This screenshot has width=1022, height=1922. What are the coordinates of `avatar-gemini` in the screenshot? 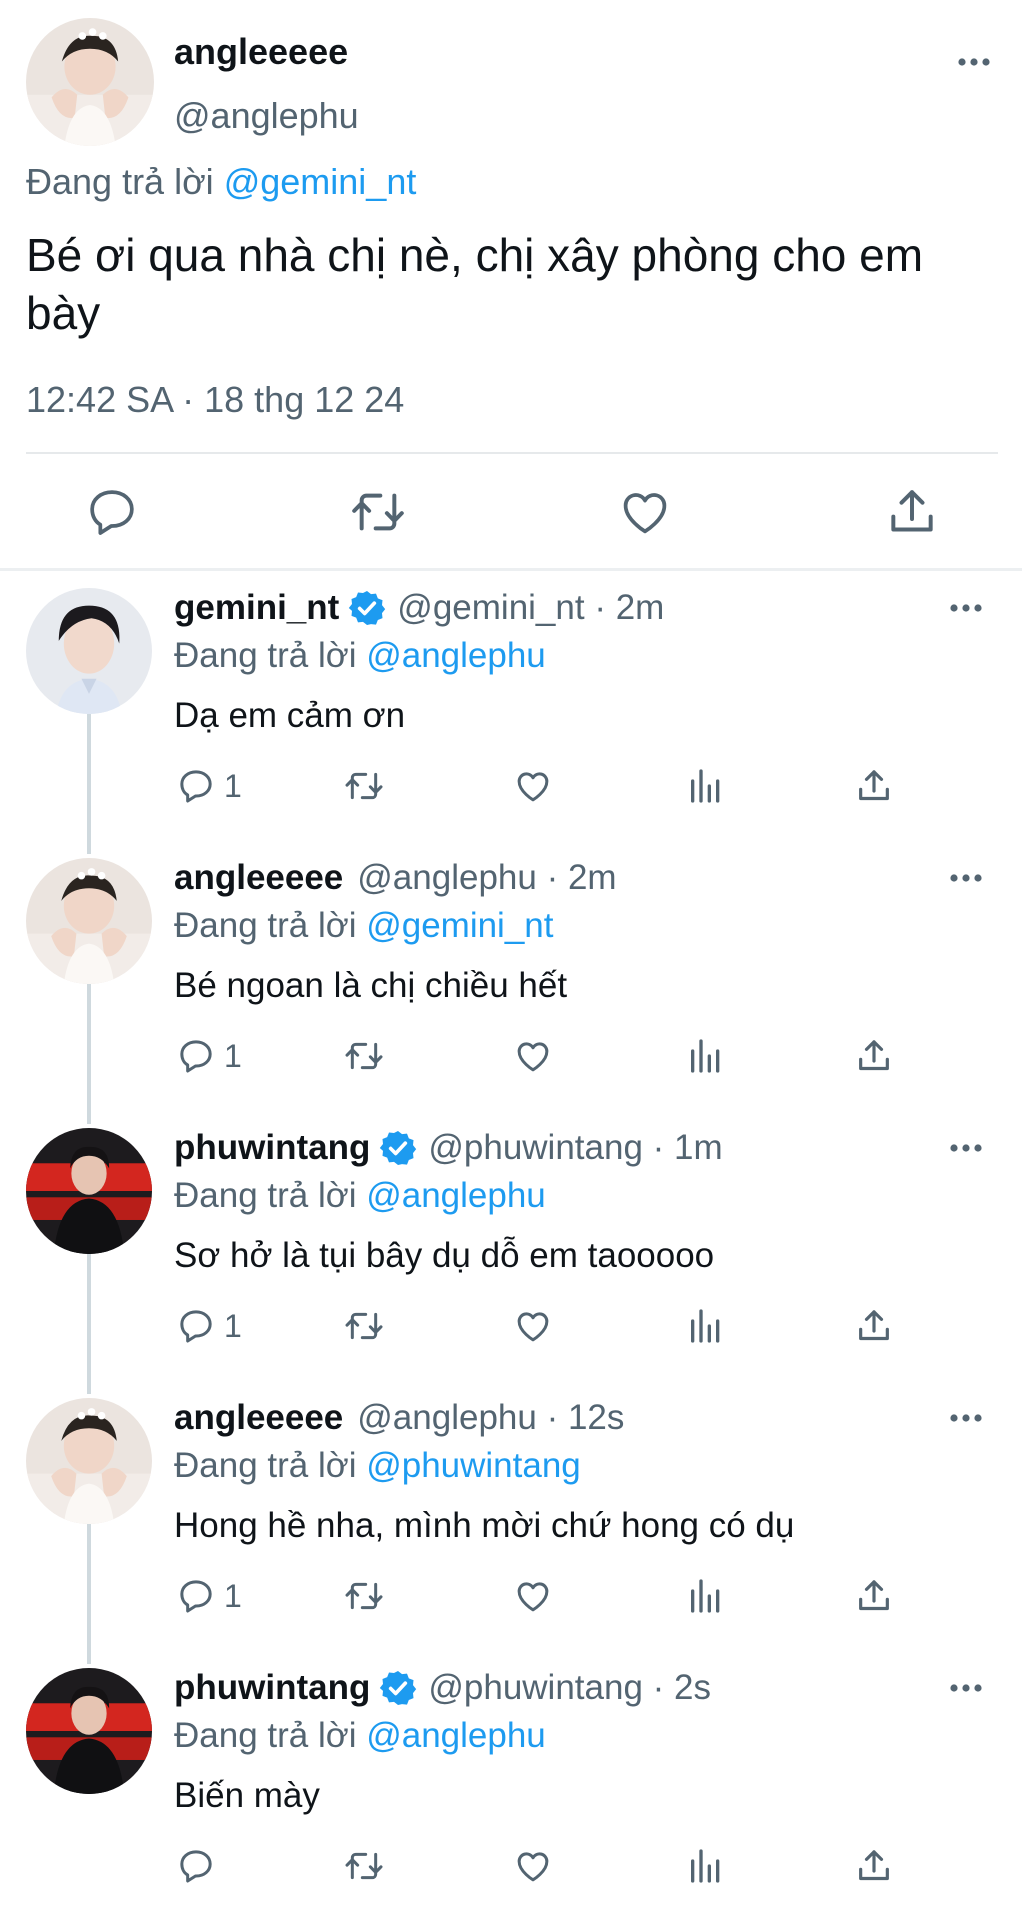 It's located at (89, 651).